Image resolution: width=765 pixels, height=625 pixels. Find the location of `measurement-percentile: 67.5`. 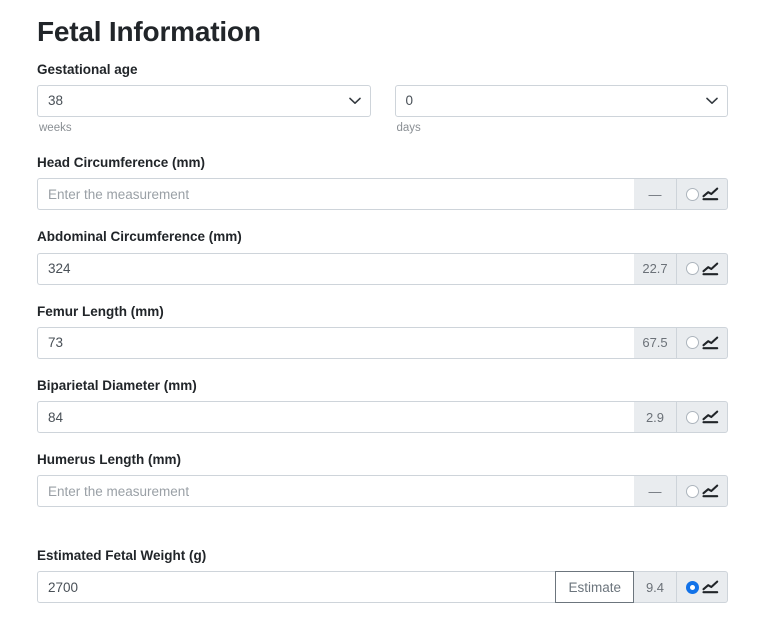

measurement-percentile: 67.5 is located at coordinates (655, 342).